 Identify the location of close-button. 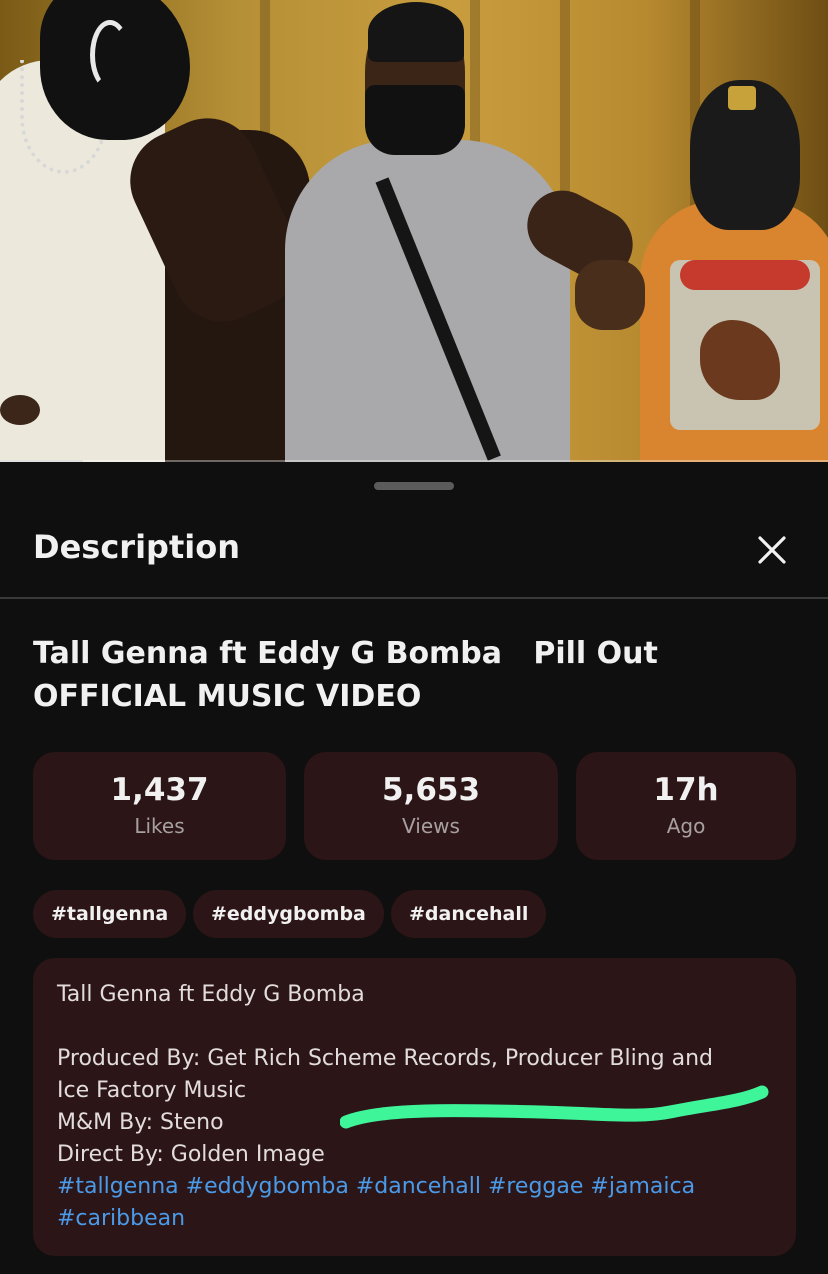
(772, 550).